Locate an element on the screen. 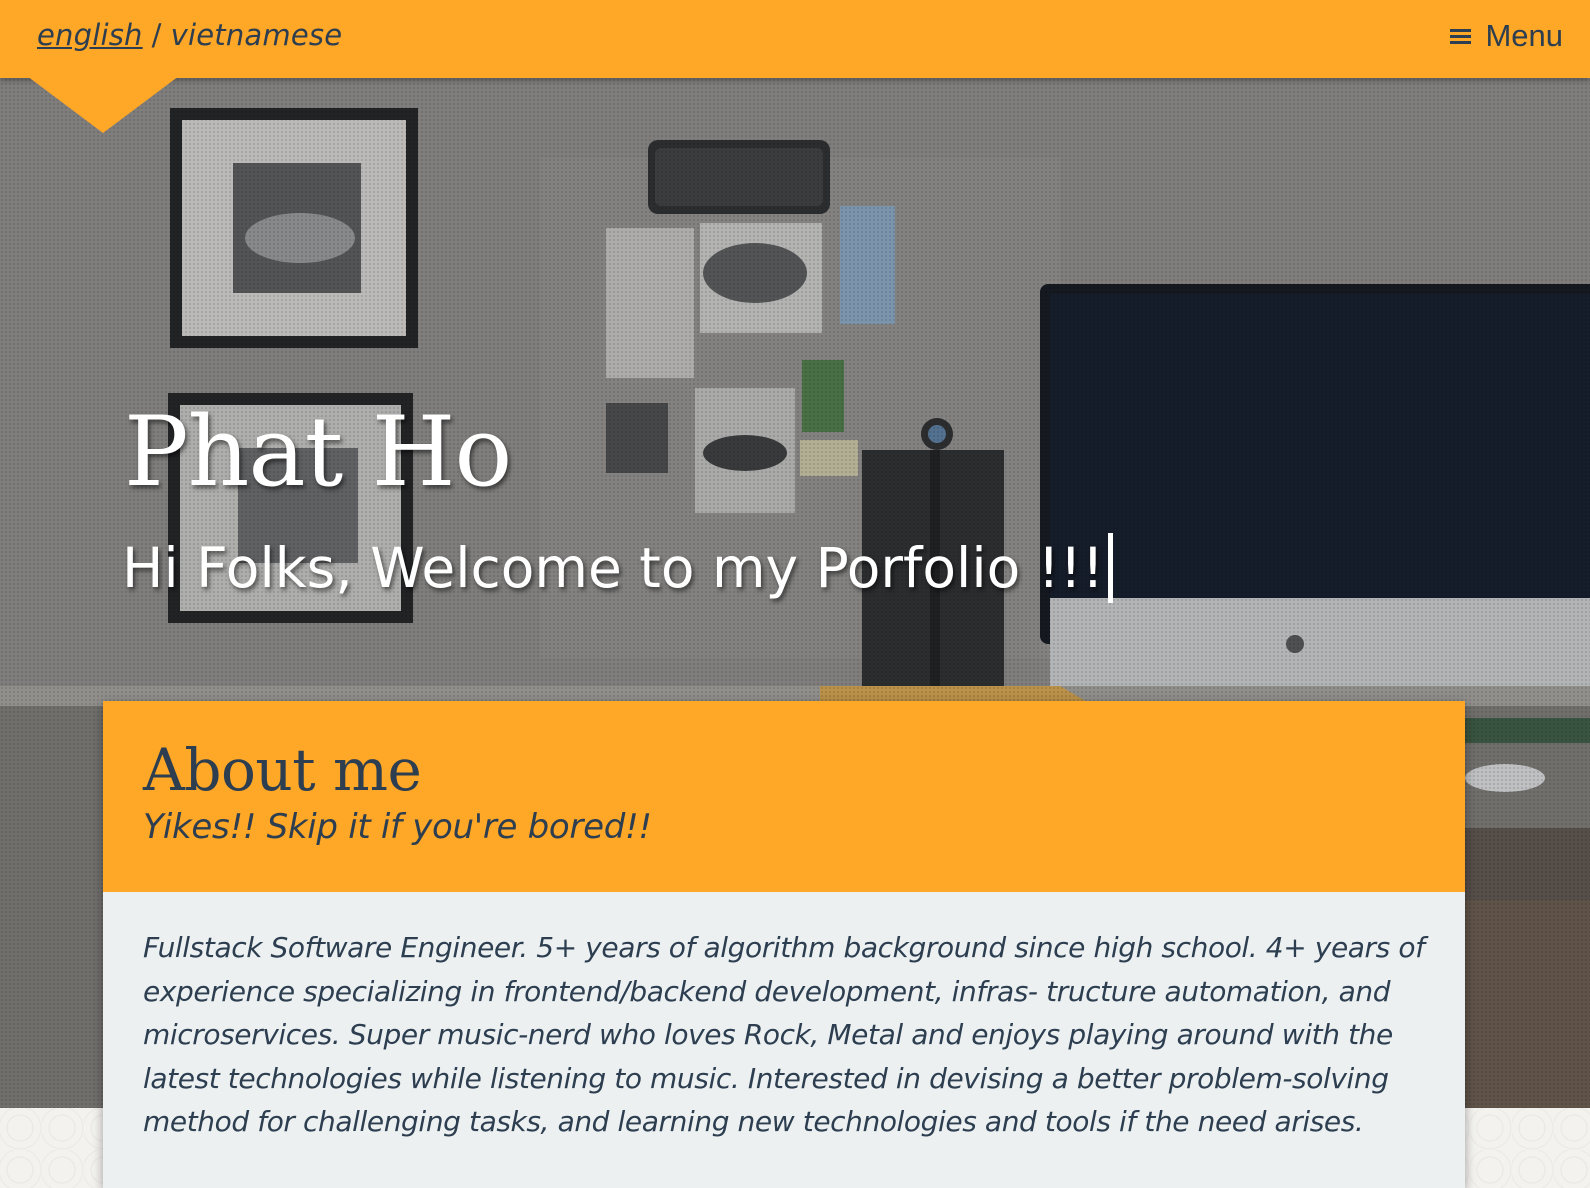  menu-button: Menu is located at coordinates (1506, 36).